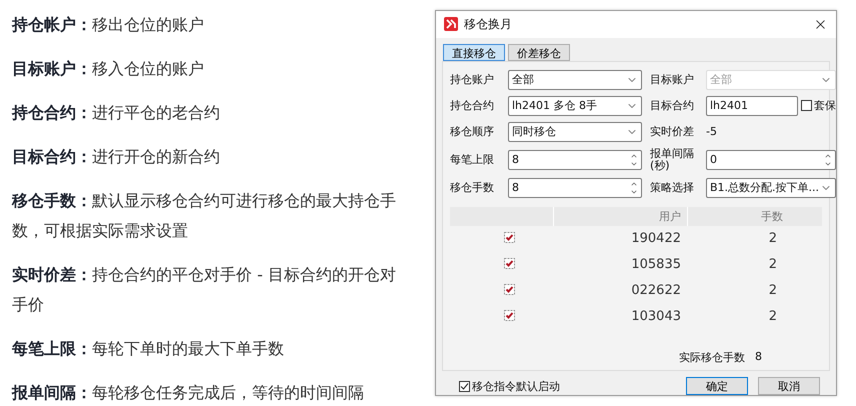 The height and width of the screenshot is (406, 856). What do you see at coordinates (575, 132) in the screenshot?
I see `dropdown: 同时移仓` at bounding box center [575, 132].